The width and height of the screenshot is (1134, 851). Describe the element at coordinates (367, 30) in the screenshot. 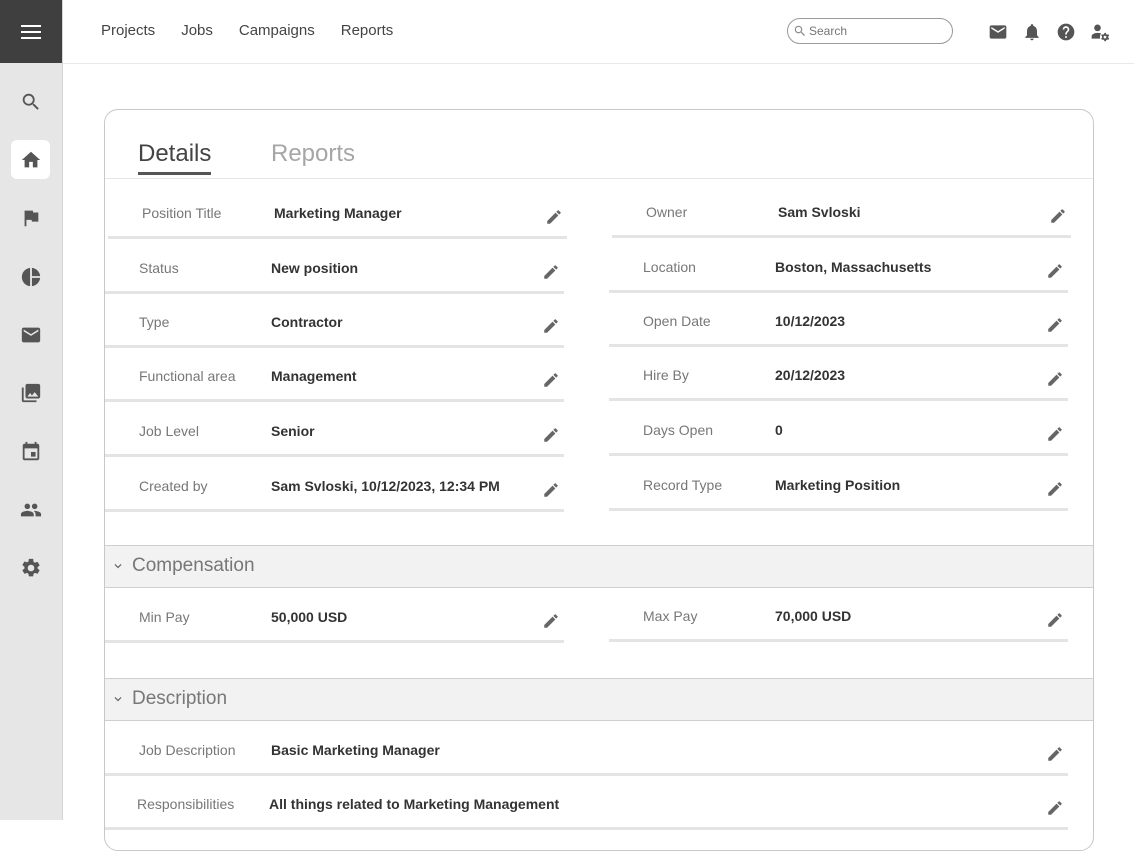

I see `nav-reports: Reports` at that location.